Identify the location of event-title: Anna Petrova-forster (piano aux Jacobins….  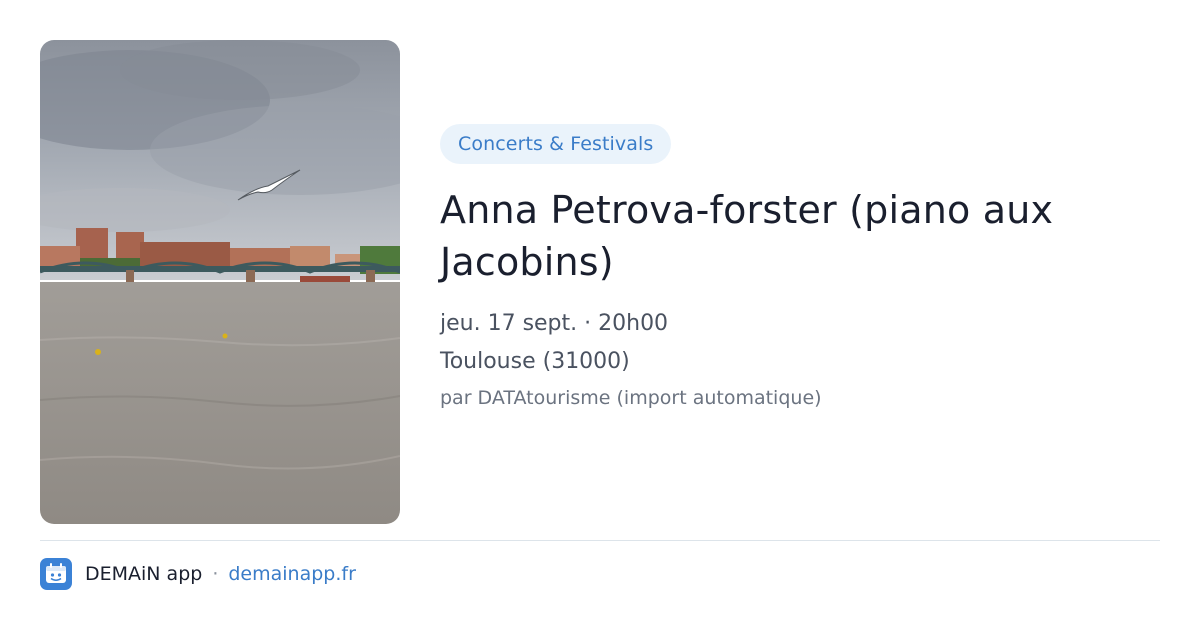
(747, 236).